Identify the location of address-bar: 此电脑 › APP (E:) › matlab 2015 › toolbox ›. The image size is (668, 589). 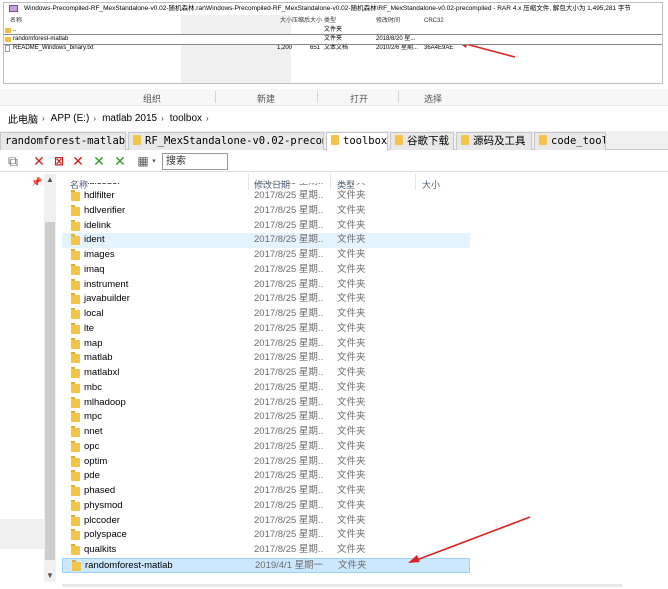
(334, 118).